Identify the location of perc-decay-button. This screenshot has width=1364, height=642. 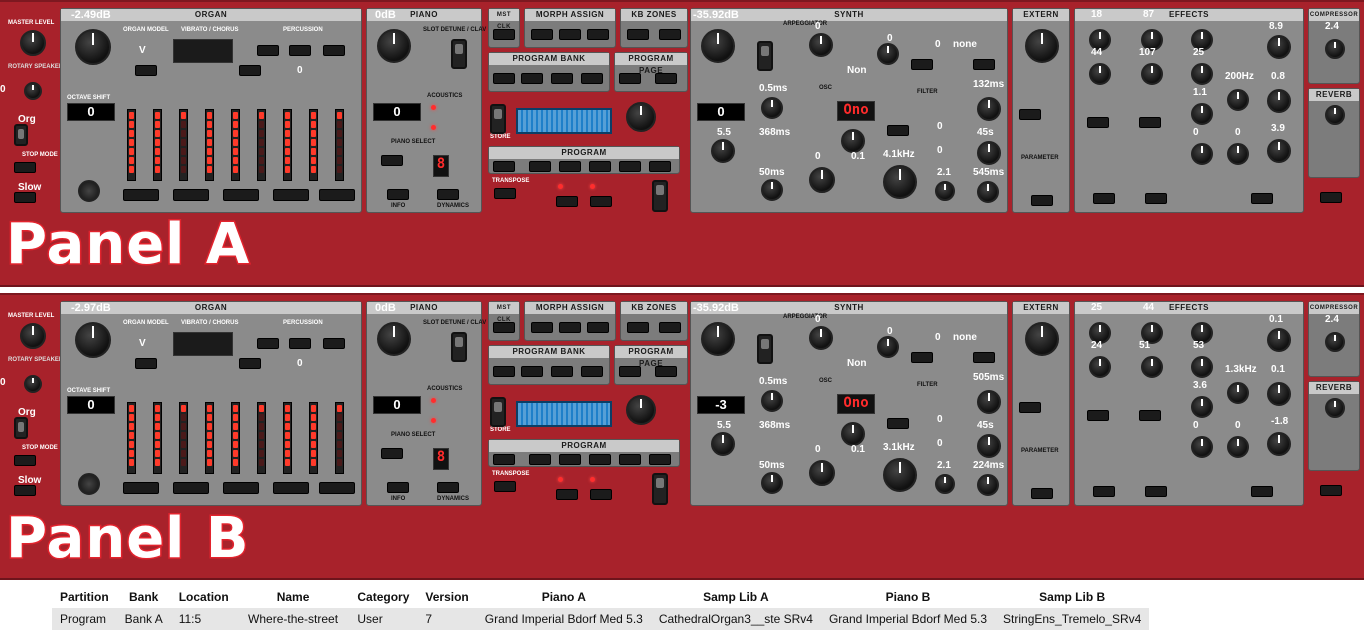
(300, 50).